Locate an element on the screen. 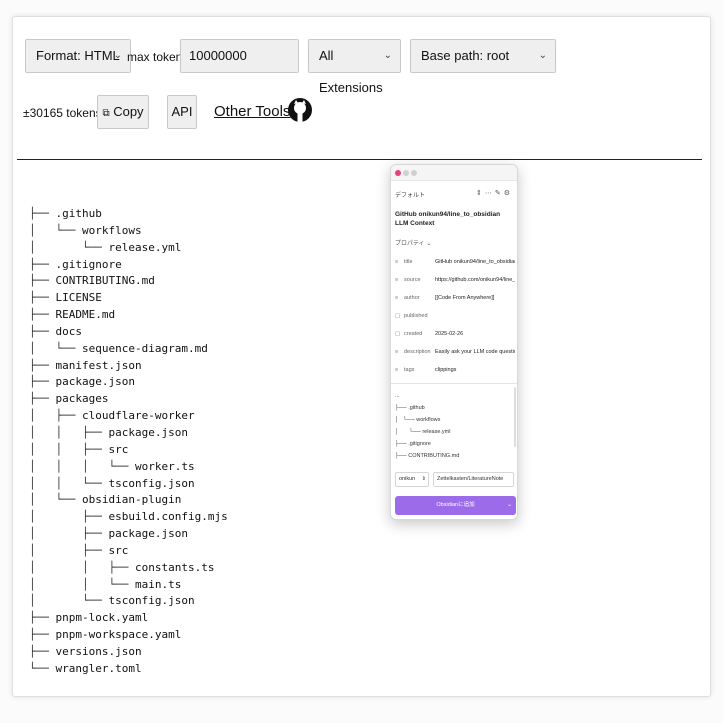  tree-item-name: workflows is located at coordinates (111, 230).